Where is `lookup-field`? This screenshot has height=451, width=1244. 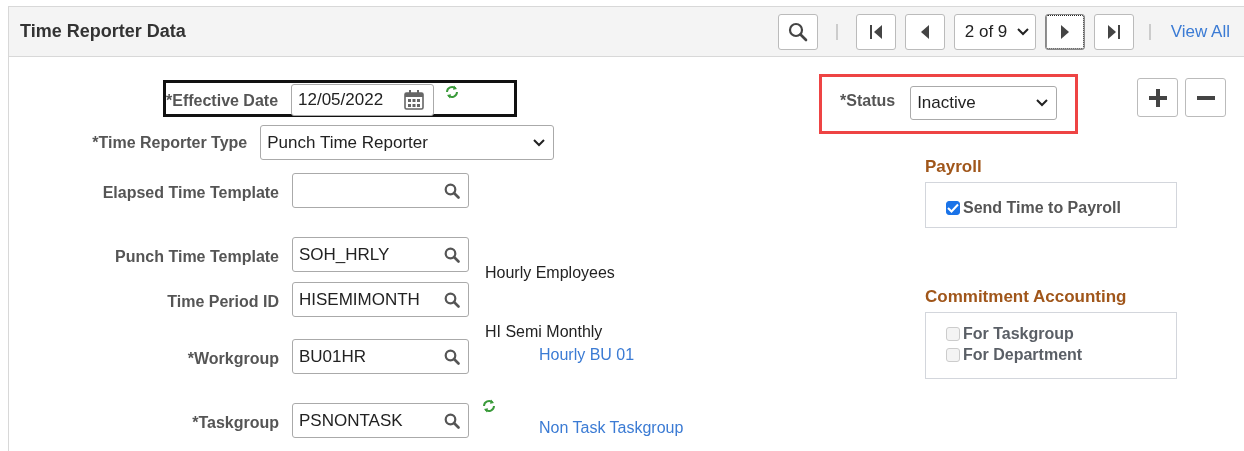 lookup-field is located at coordinates (380, 190).